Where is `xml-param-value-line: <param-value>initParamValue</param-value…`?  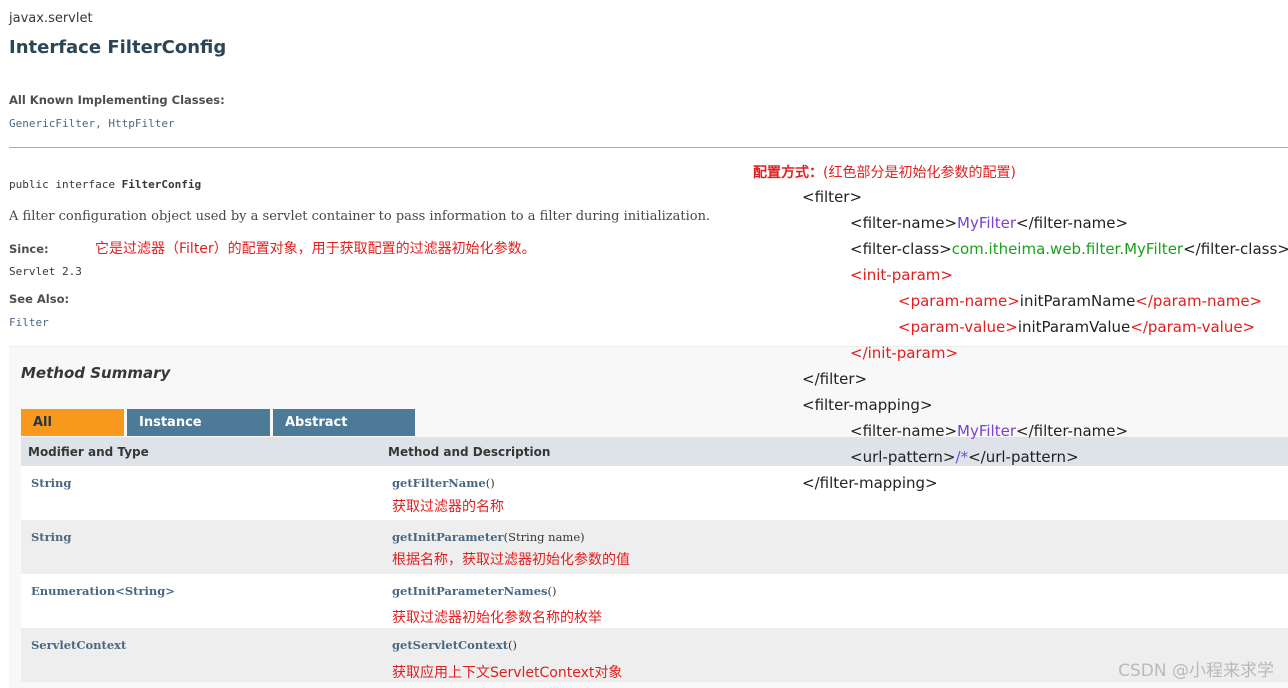
xml-param-value-line: <param-value>initParamValue</param-value… is located at coordinates (1076, 327).